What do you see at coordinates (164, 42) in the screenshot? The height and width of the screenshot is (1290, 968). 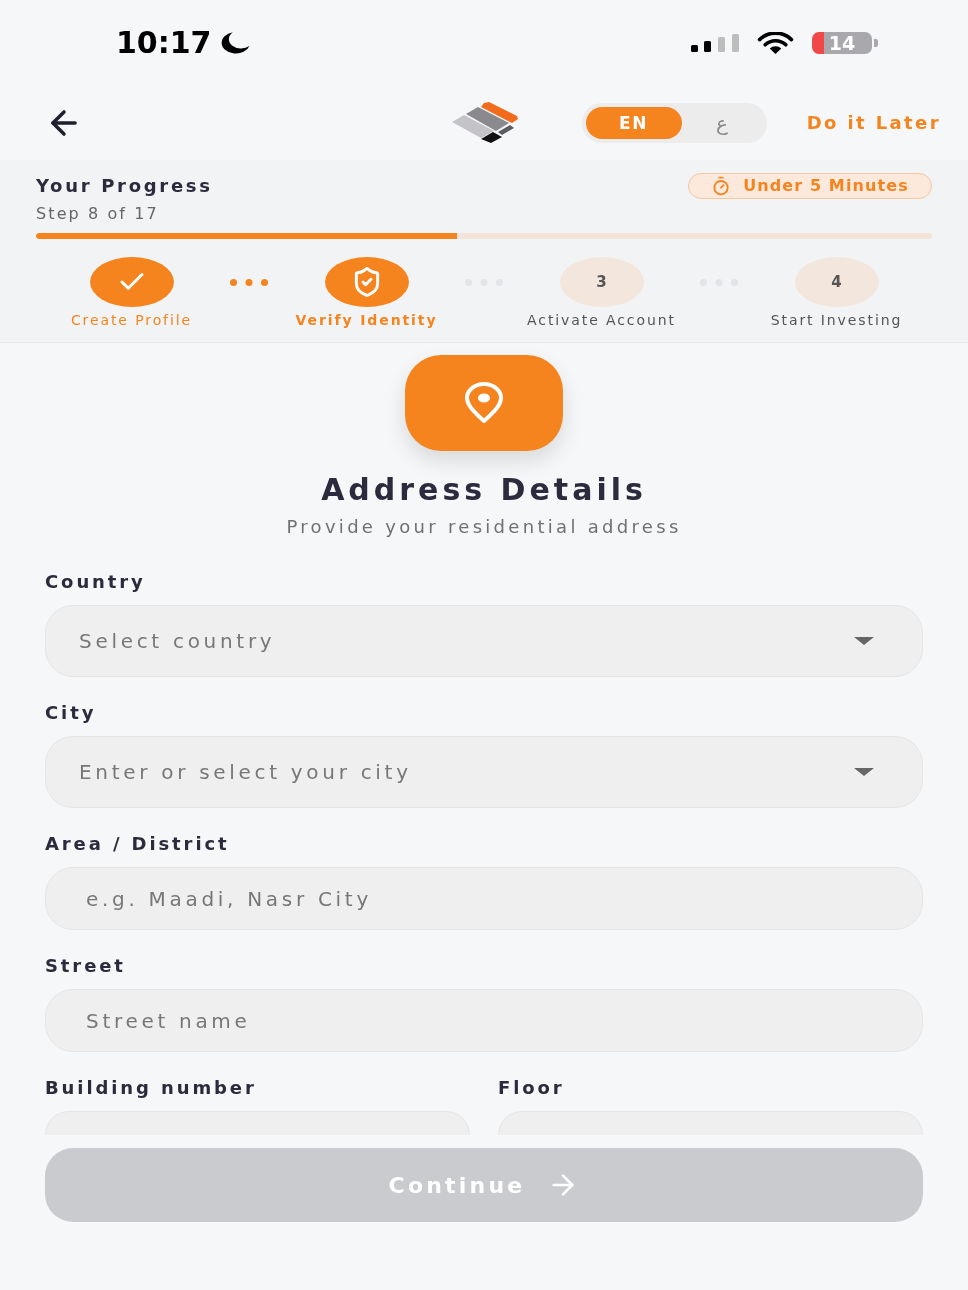 I see `status-time: 10:17` at bounding box center [164, 42].